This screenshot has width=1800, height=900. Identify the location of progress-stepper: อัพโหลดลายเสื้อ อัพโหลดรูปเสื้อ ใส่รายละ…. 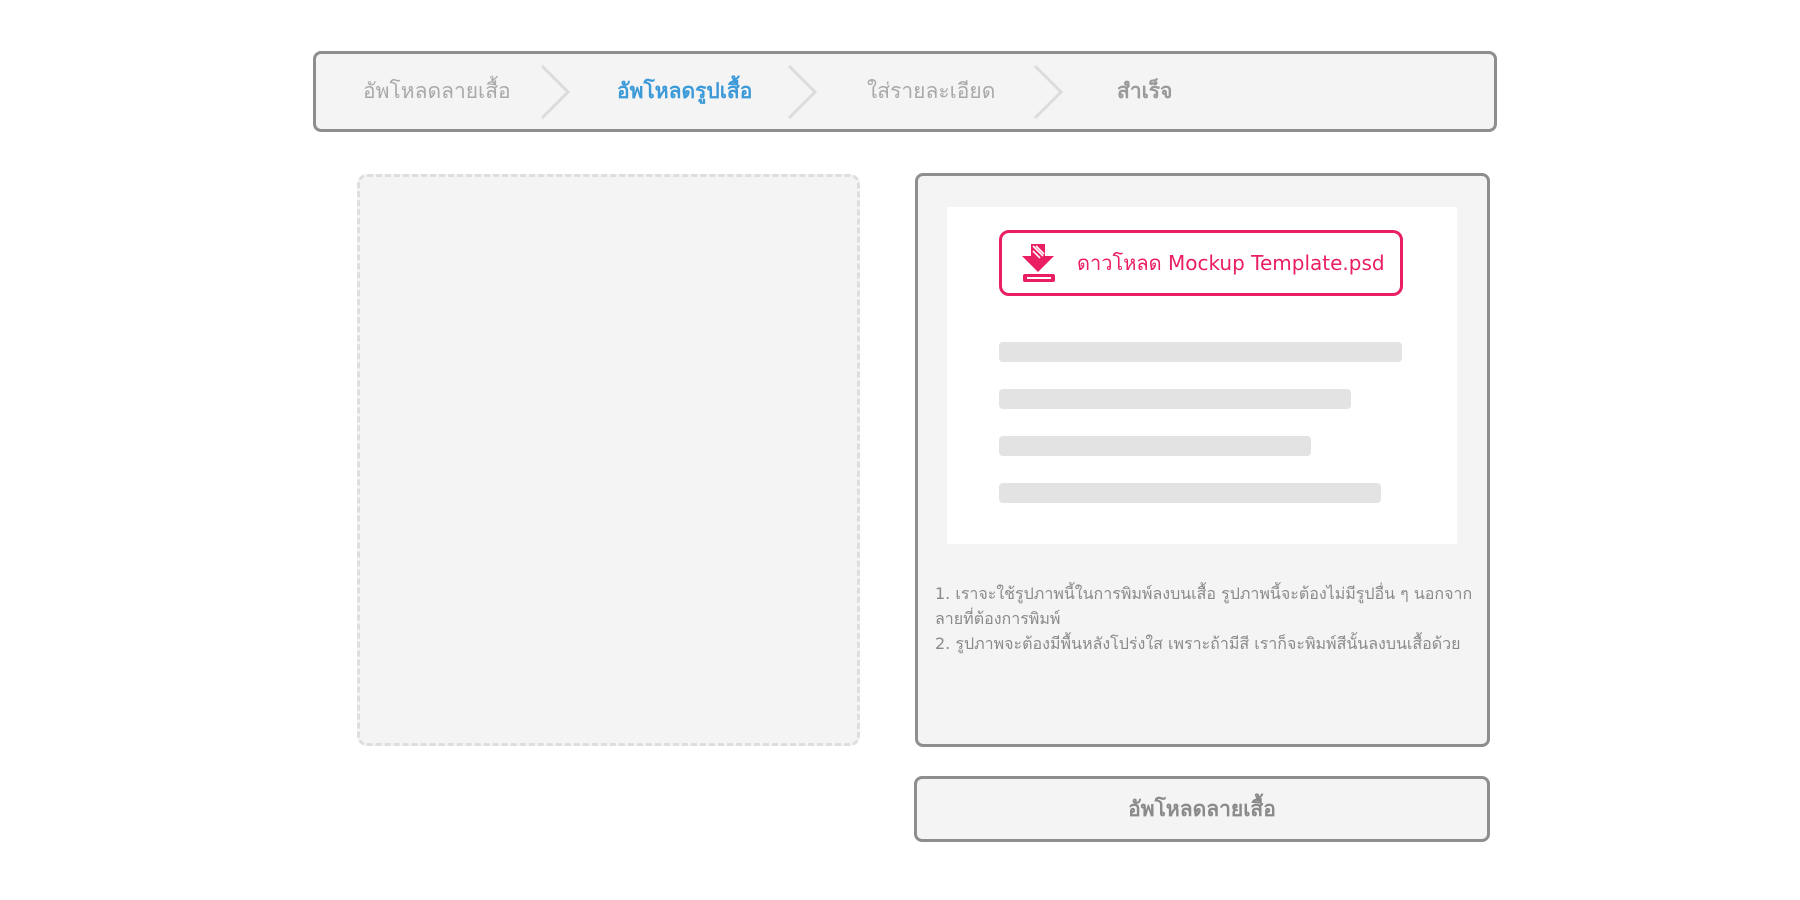
(905, 91).